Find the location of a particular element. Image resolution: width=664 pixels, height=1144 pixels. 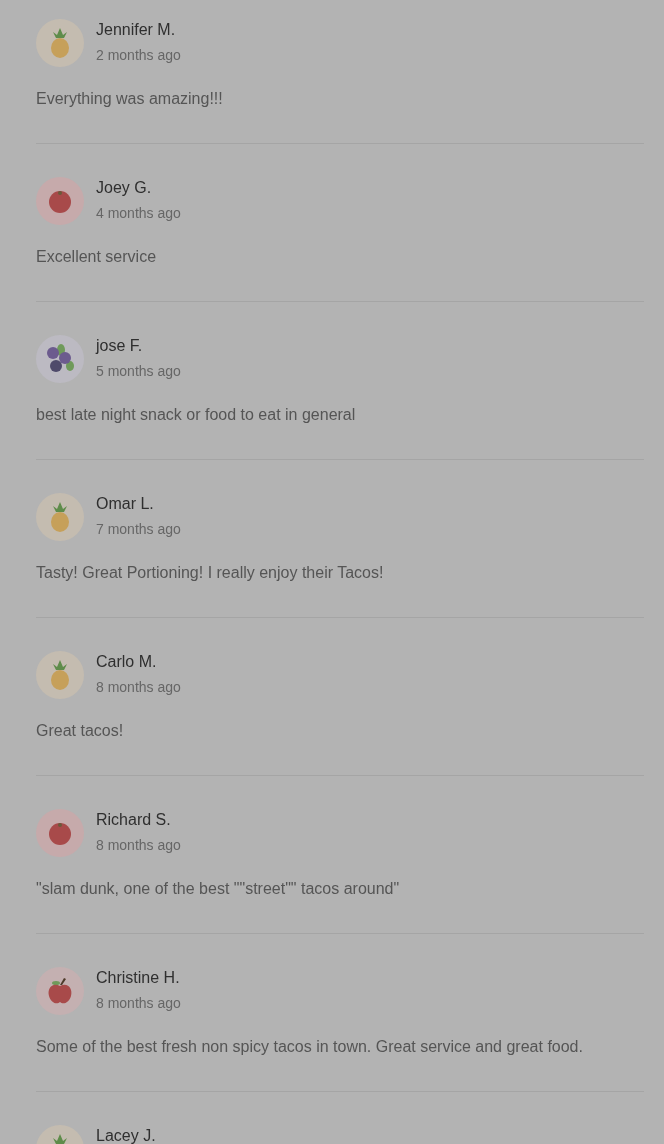

reviewer-name: jose F. is located at coordinates (120, 346).